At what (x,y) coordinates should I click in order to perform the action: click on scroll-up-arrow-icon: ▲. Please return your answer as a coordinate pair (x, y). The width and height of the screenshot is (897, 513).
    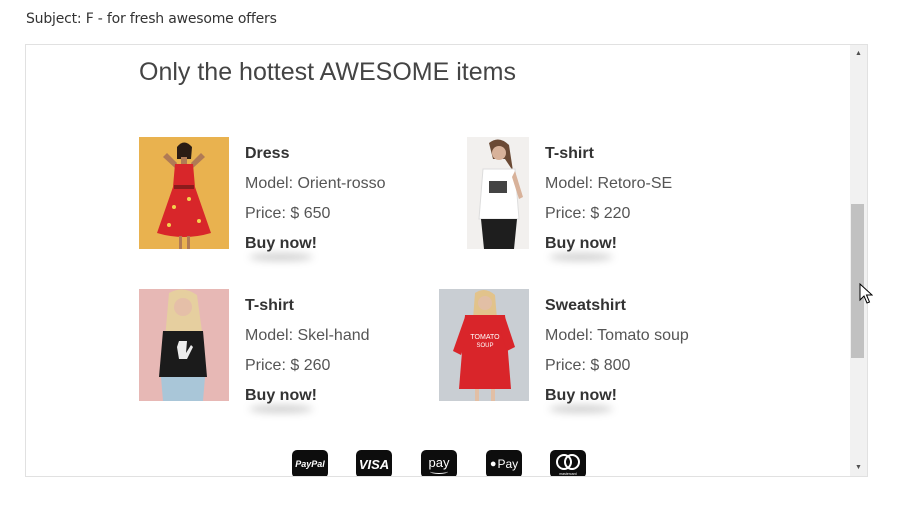
    Looking at the image, I should click on (858, 53).